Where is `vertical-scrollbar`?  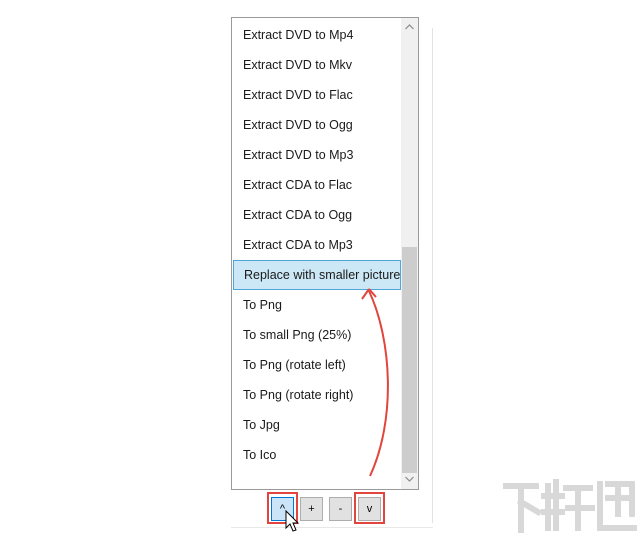 vertical-scrollbar is located at coordinates (409, 253).